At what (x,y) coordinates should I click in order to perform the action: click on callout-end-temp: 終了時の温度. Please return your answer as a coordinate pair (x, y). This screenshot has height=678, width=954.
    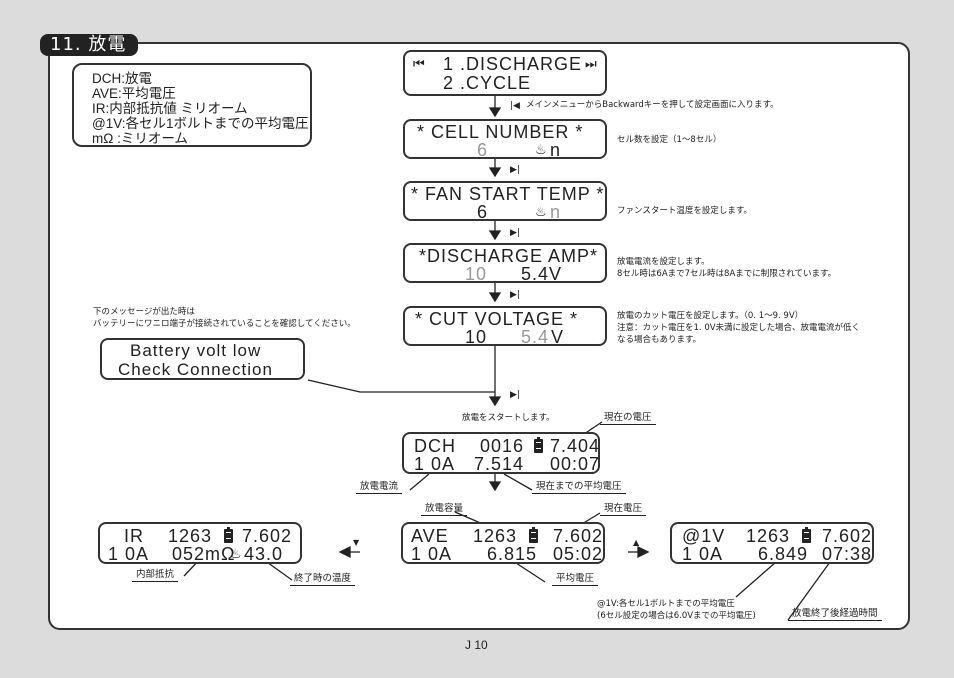
    Looking at the image, I should click on (323, 578).